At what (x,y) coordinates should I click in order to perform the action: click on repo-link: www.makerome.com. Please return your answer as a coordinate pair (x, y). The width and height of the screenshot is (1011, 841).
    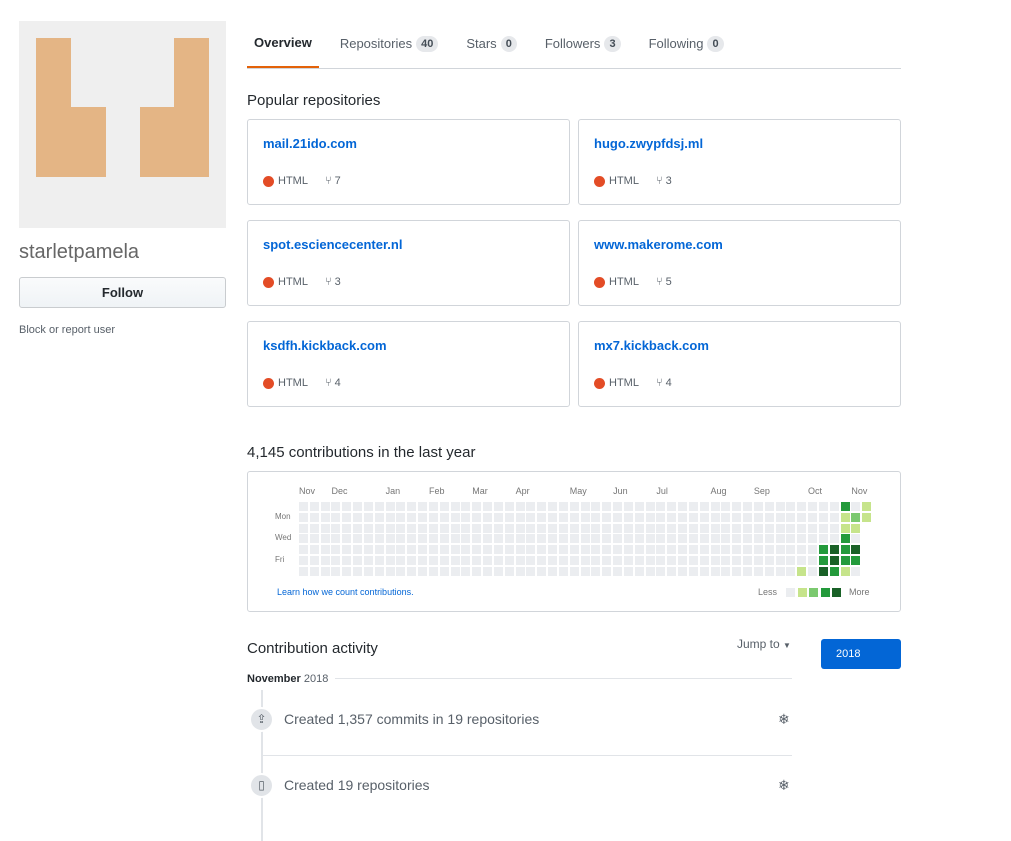
    Looking at the image, I should click on (658, 244).